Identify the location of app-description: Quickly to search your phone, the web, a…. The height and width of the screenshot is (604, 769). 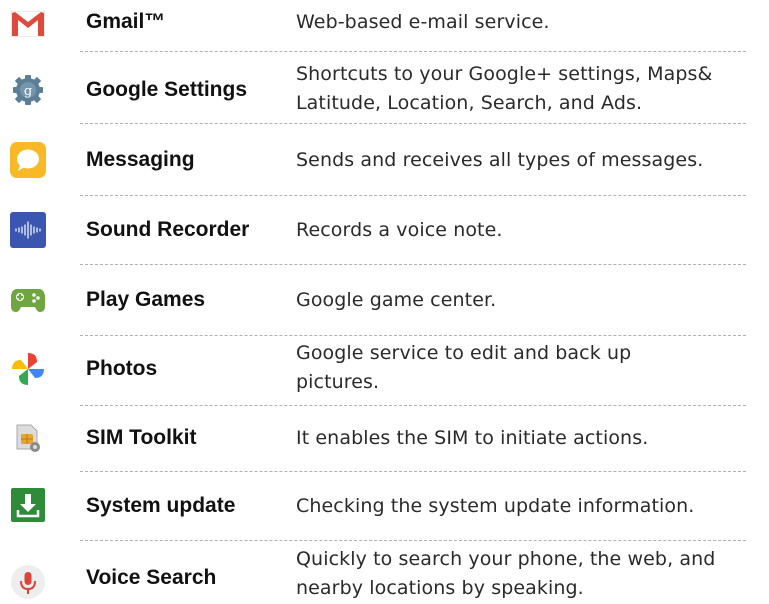
(531, 574).